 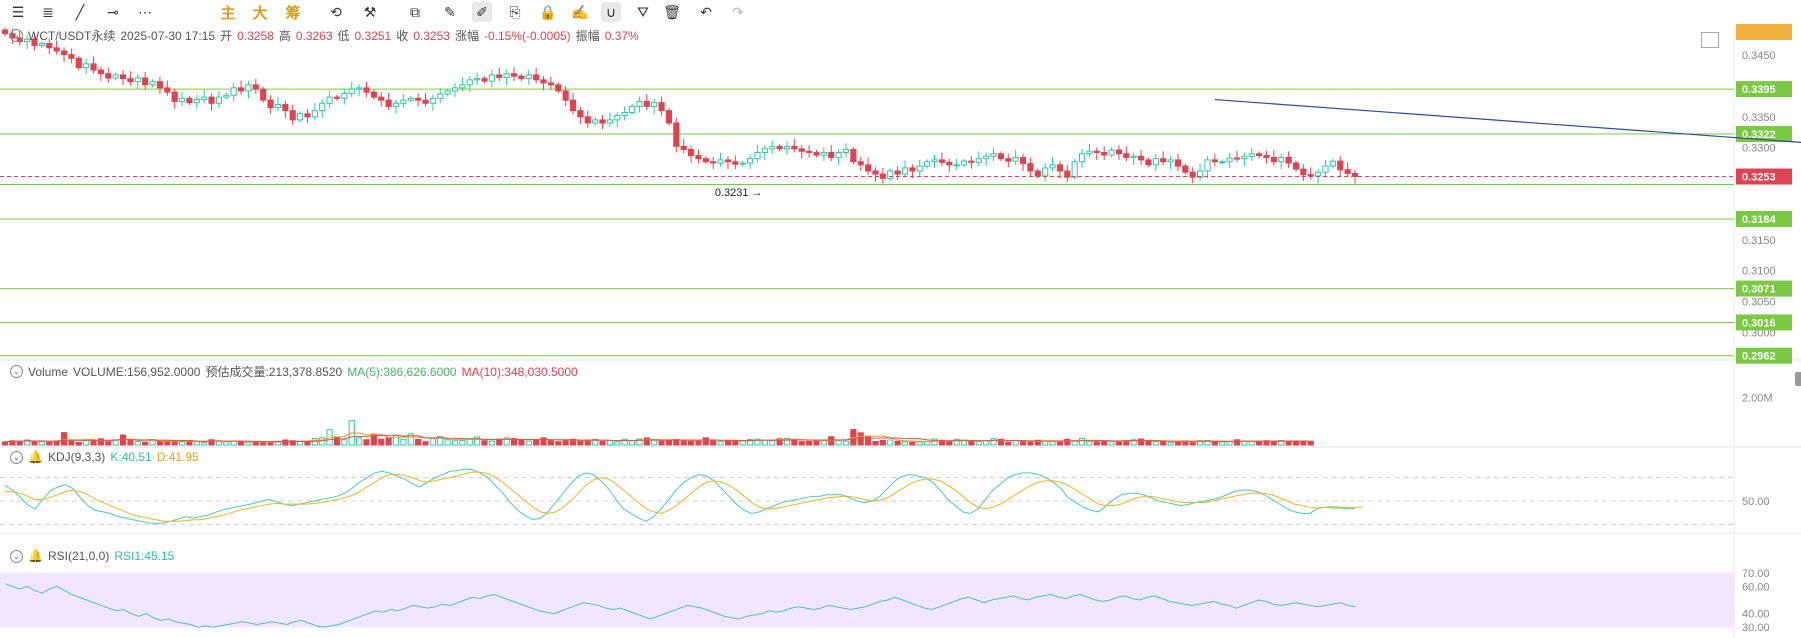 What do you see at coordinates (144, 556) in the screenshot?
I see `rsi-value: RSI1:45.15` at bounding box center [144, 556].